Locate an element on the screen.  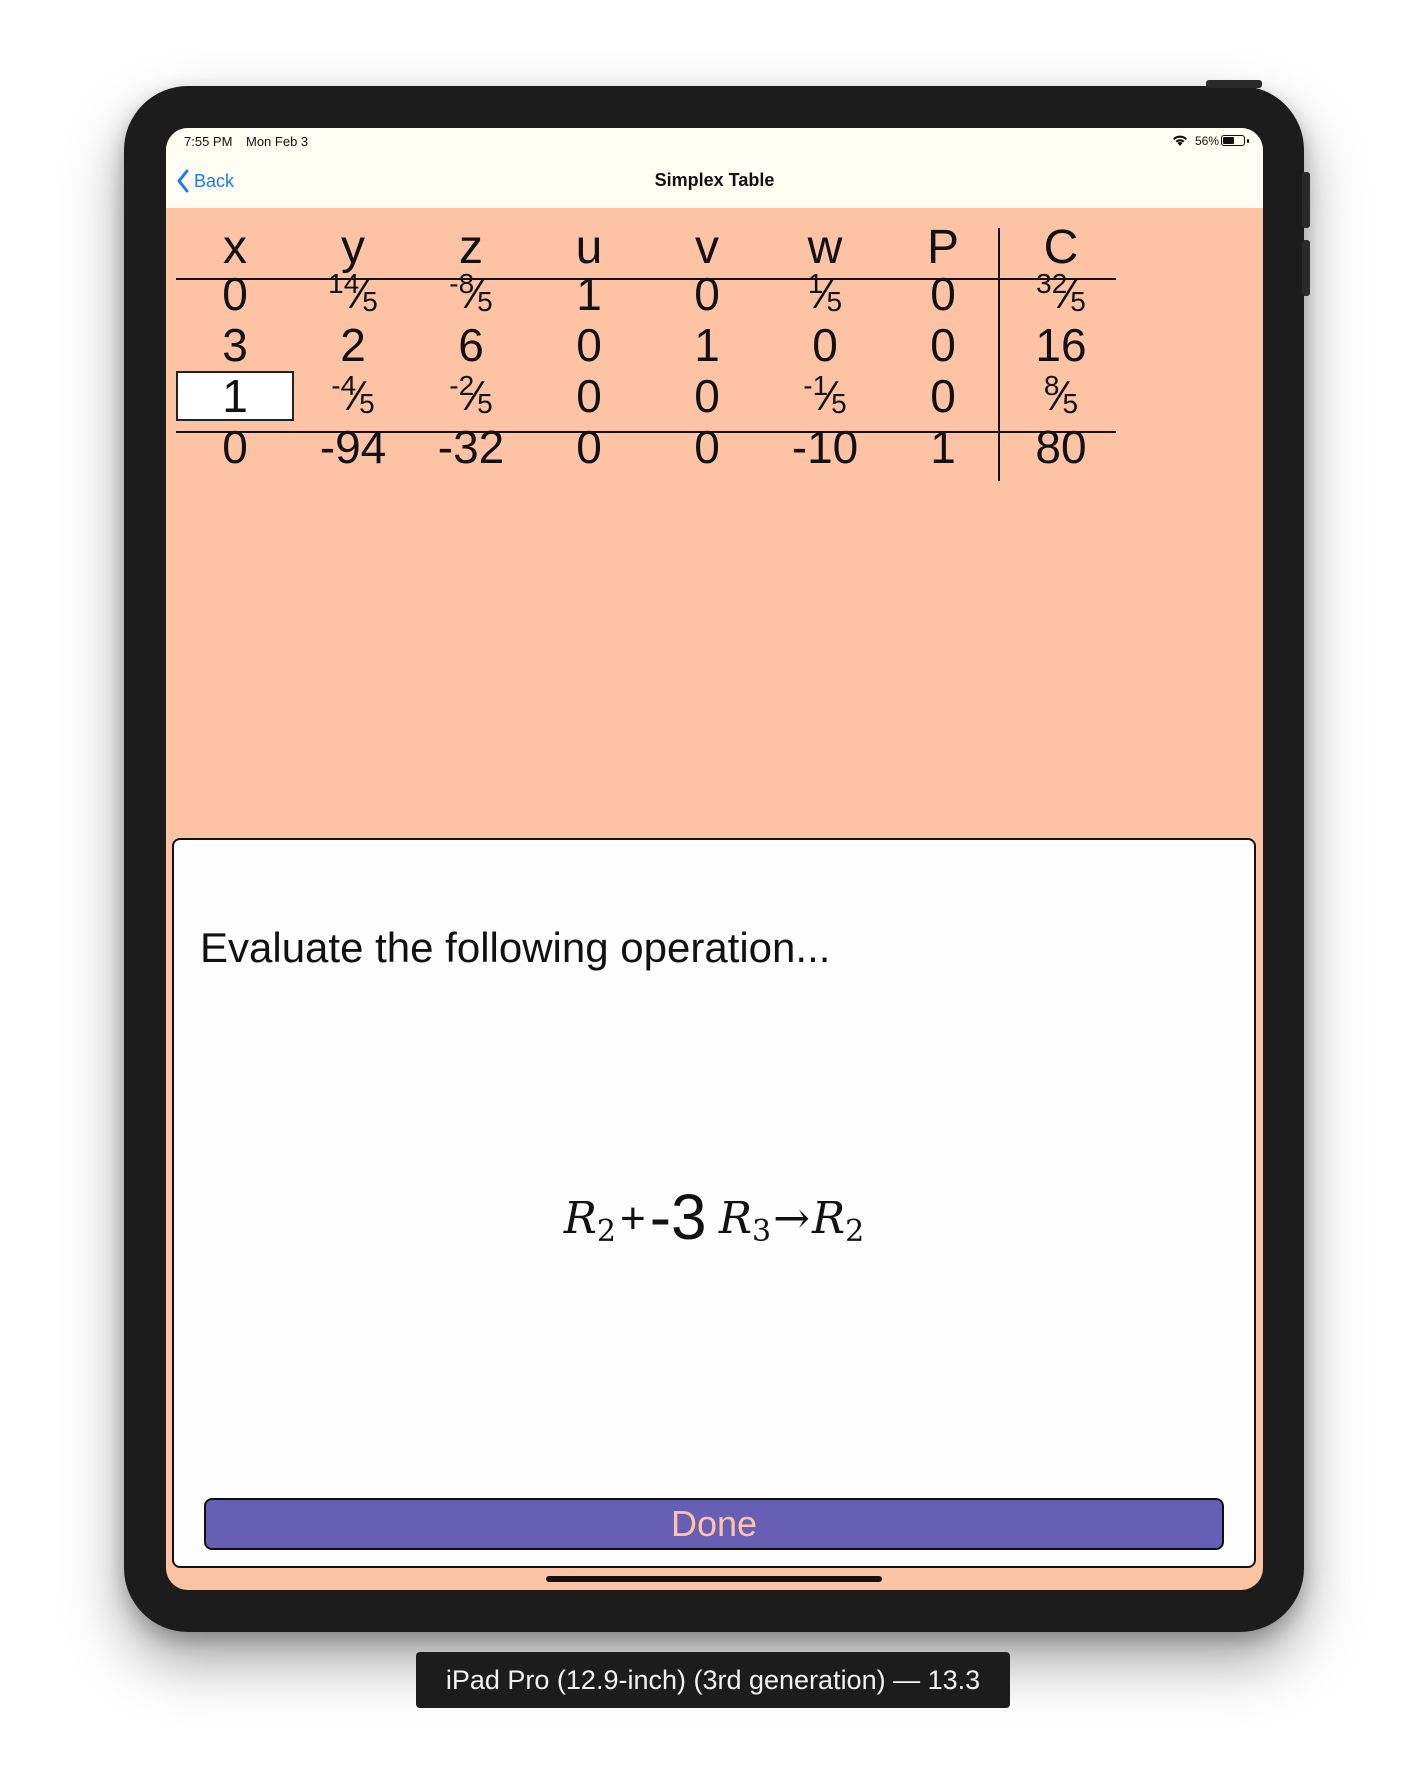
target-row-var: R is located at coordinates (580, 1218).